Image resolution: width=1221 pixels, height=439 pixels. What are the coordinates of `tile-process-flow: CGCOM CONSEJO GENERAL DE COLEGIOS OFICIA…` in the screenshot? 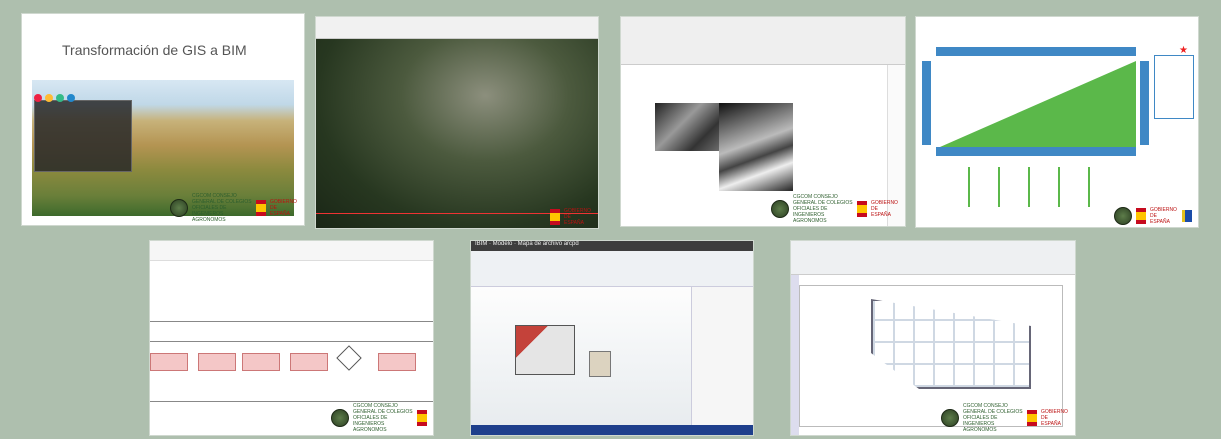 It's located at (291, 338).